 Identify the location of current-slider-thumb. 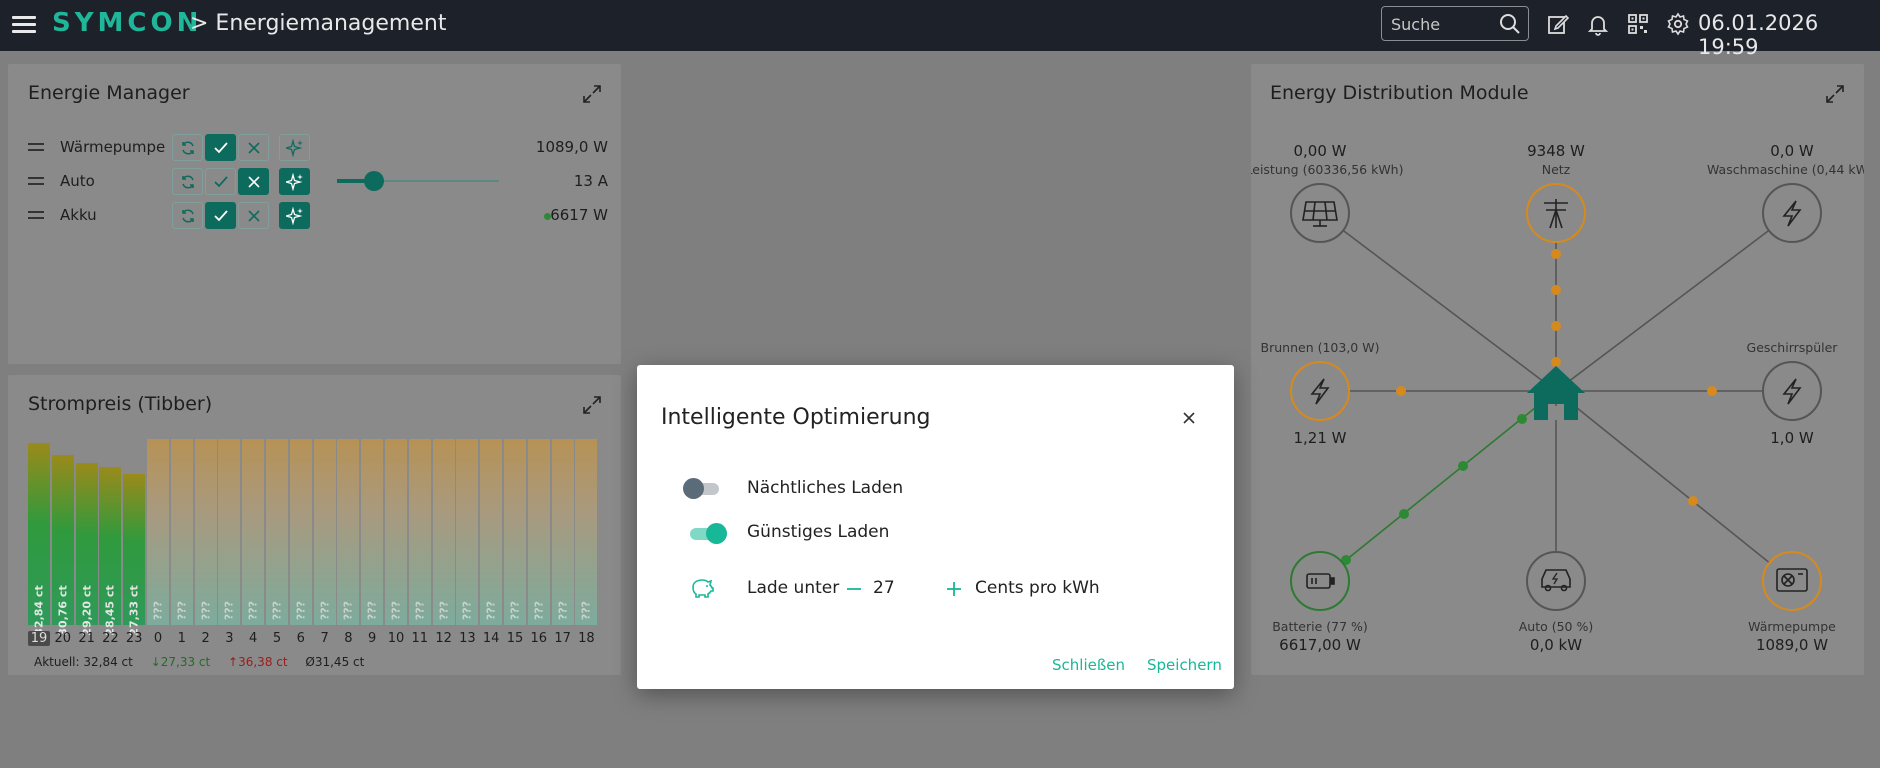
(374, 181).